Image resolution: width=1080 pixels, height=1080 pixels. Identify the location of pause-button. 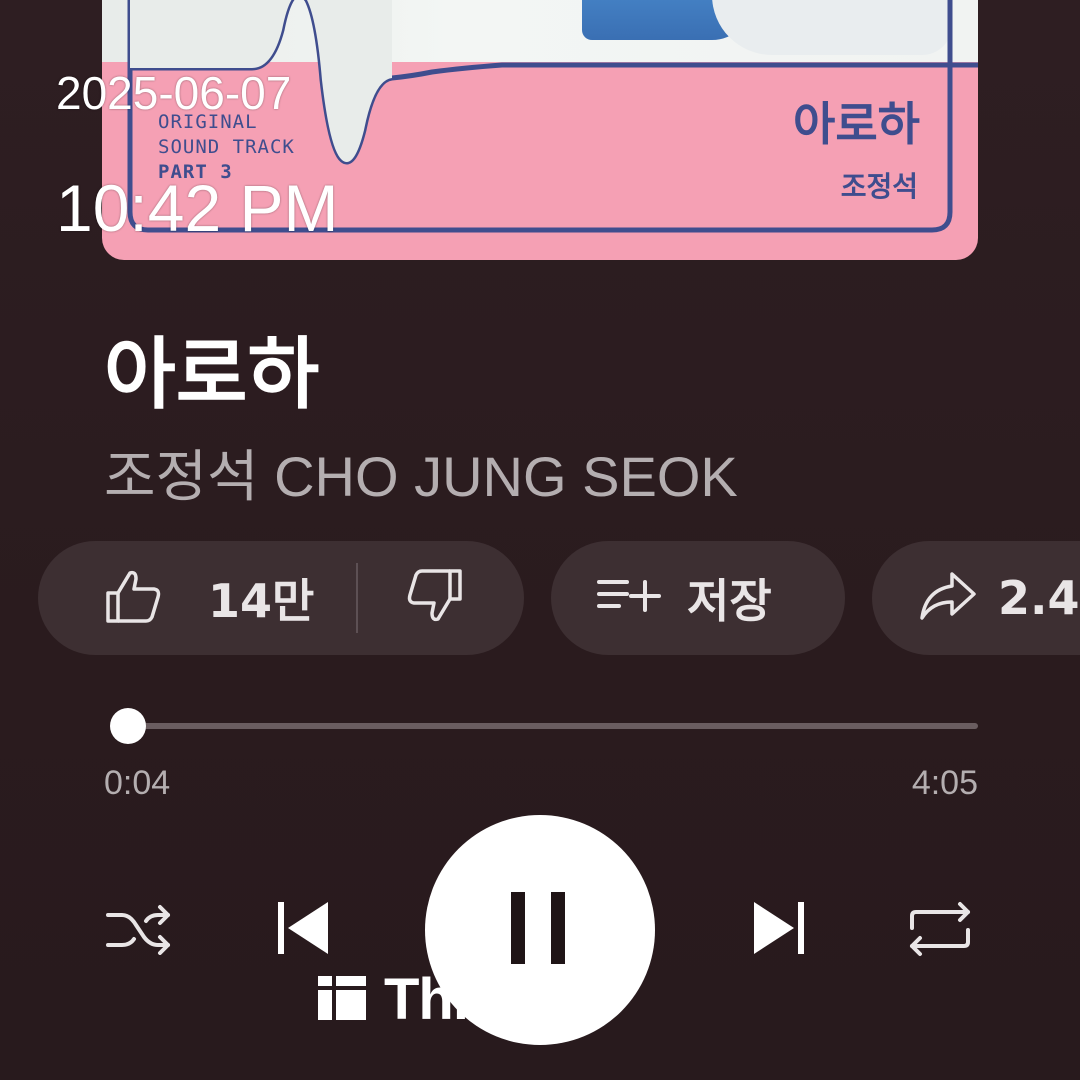
(540, 930).